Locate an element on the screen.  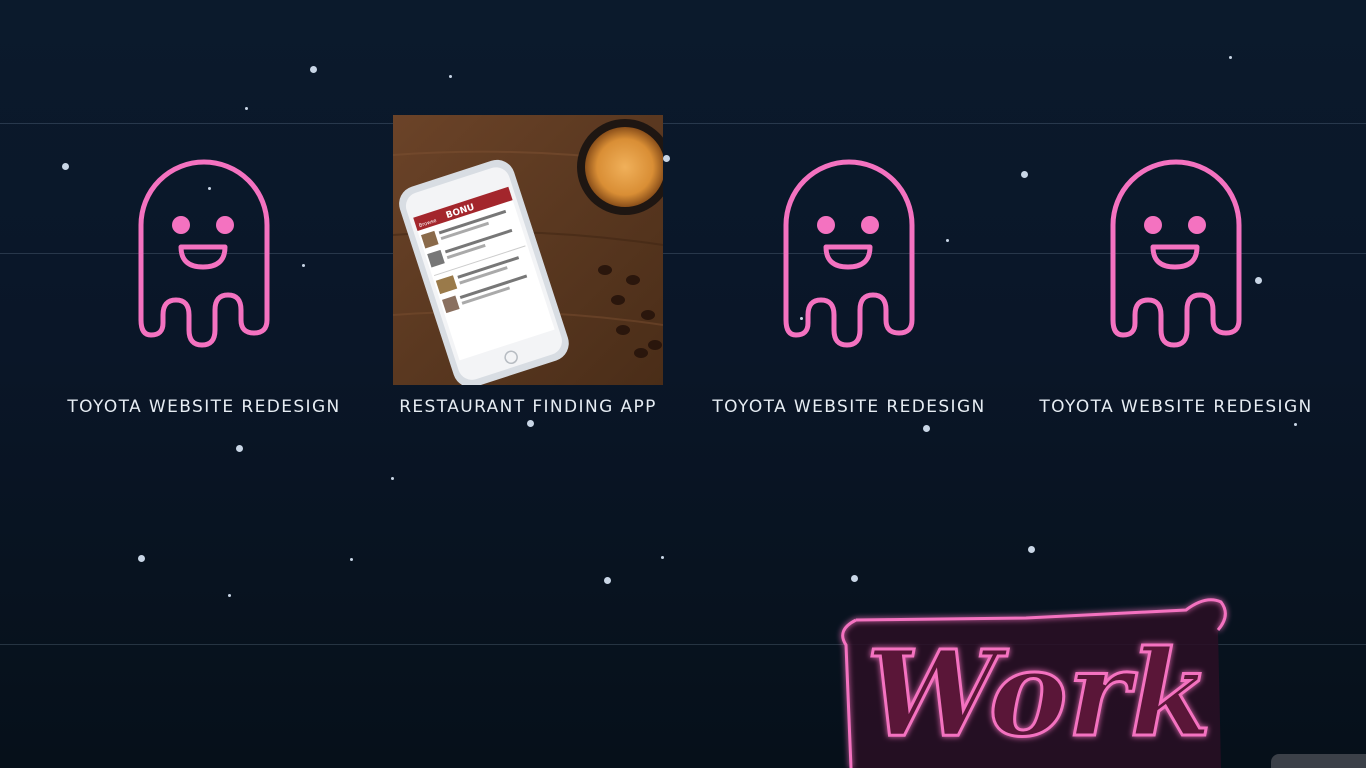
project-card-restaurant-app: BONU Browse RESTAURANT FINDING APP is located at coordinates (528, 270).